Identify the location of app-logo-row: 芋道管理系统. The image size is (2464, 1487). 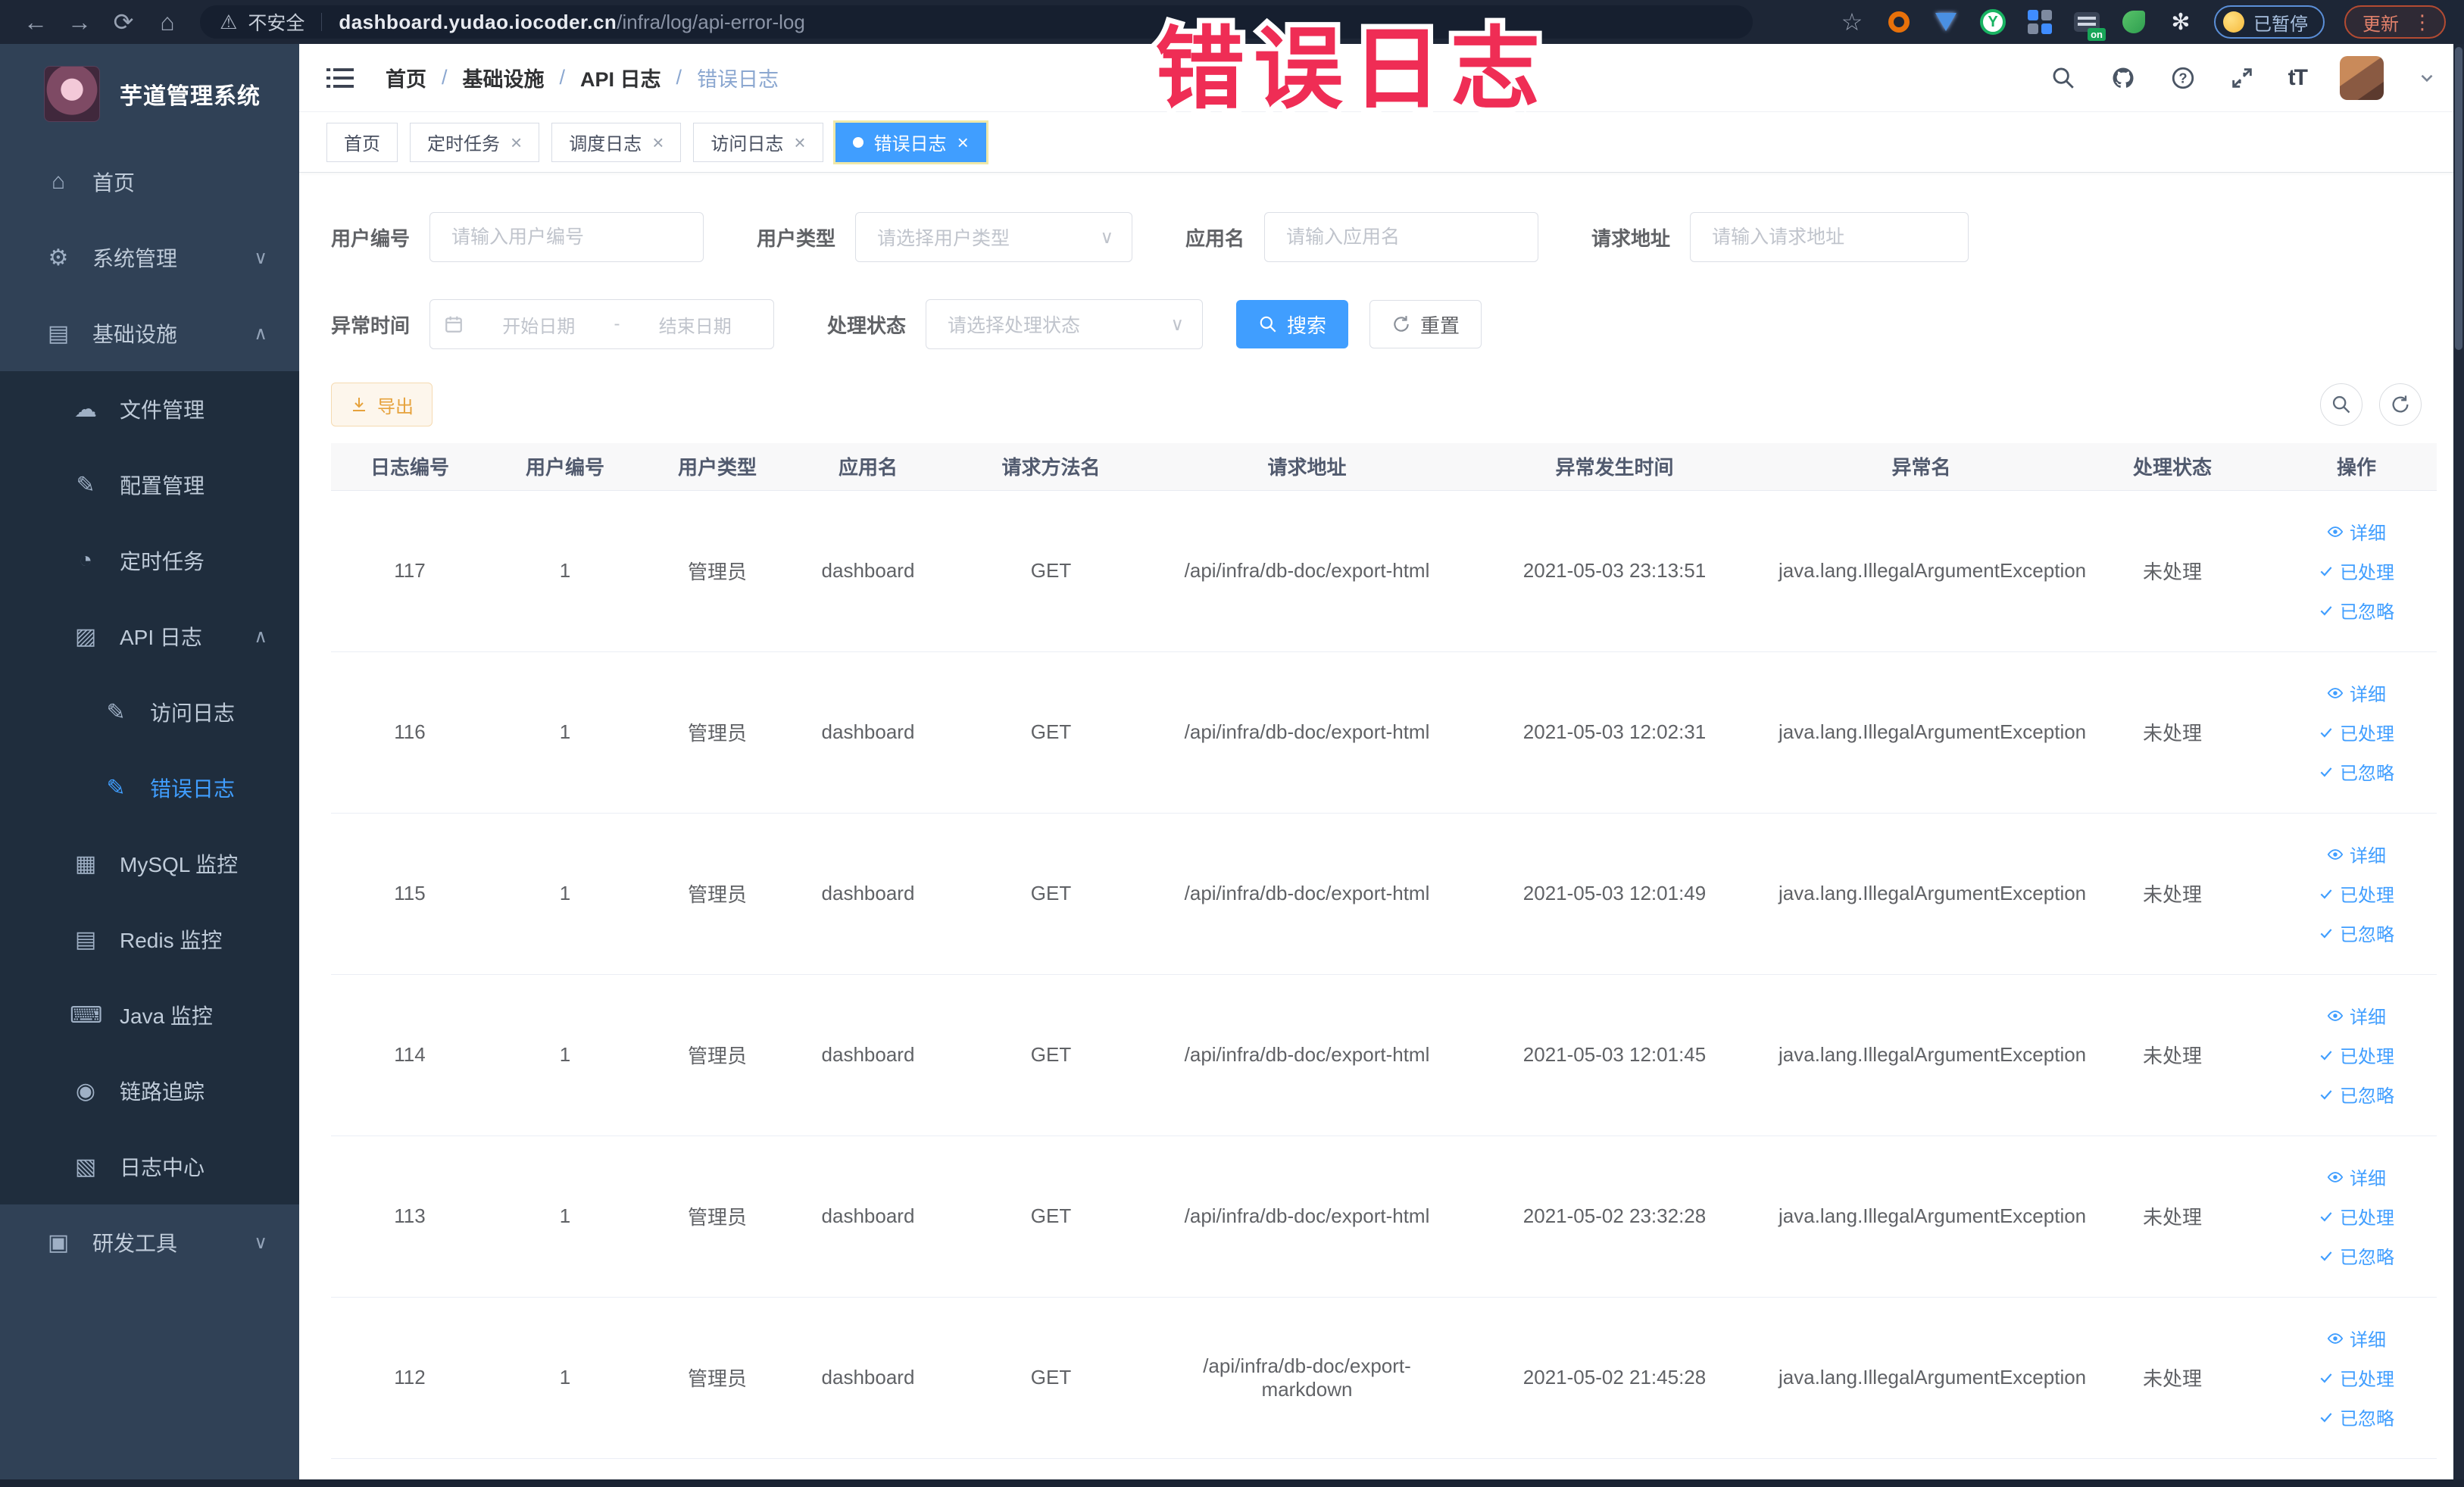
(149, 94).